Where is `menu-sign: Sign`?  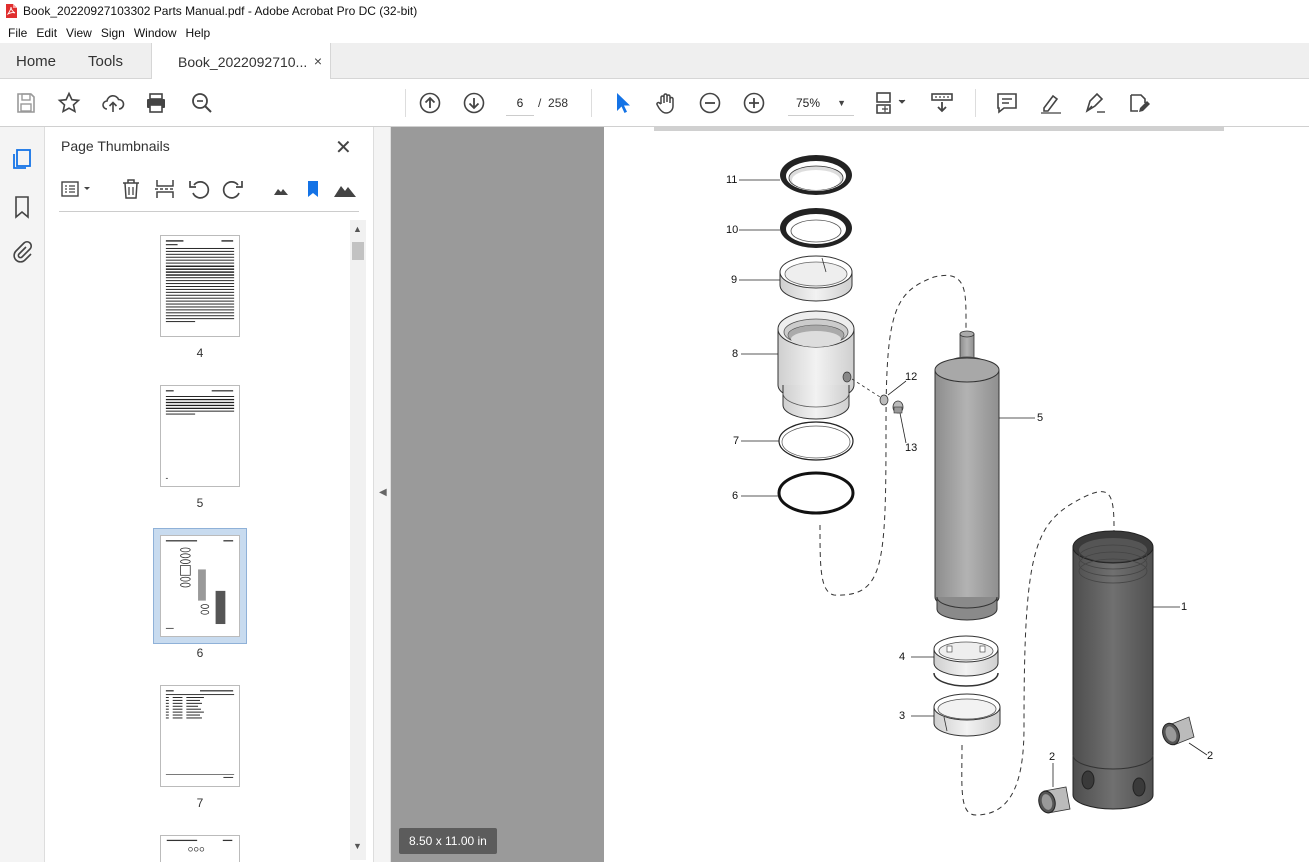 menu-sign: Sign is located at coordinates (113, 33).